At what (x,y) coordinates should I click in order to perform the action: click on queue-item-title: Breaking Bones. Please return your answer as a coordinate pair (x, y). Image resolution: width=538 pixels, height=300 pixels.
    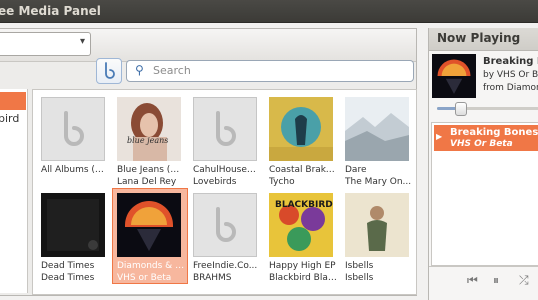
    Looking at the image, I should click on (494, 132).